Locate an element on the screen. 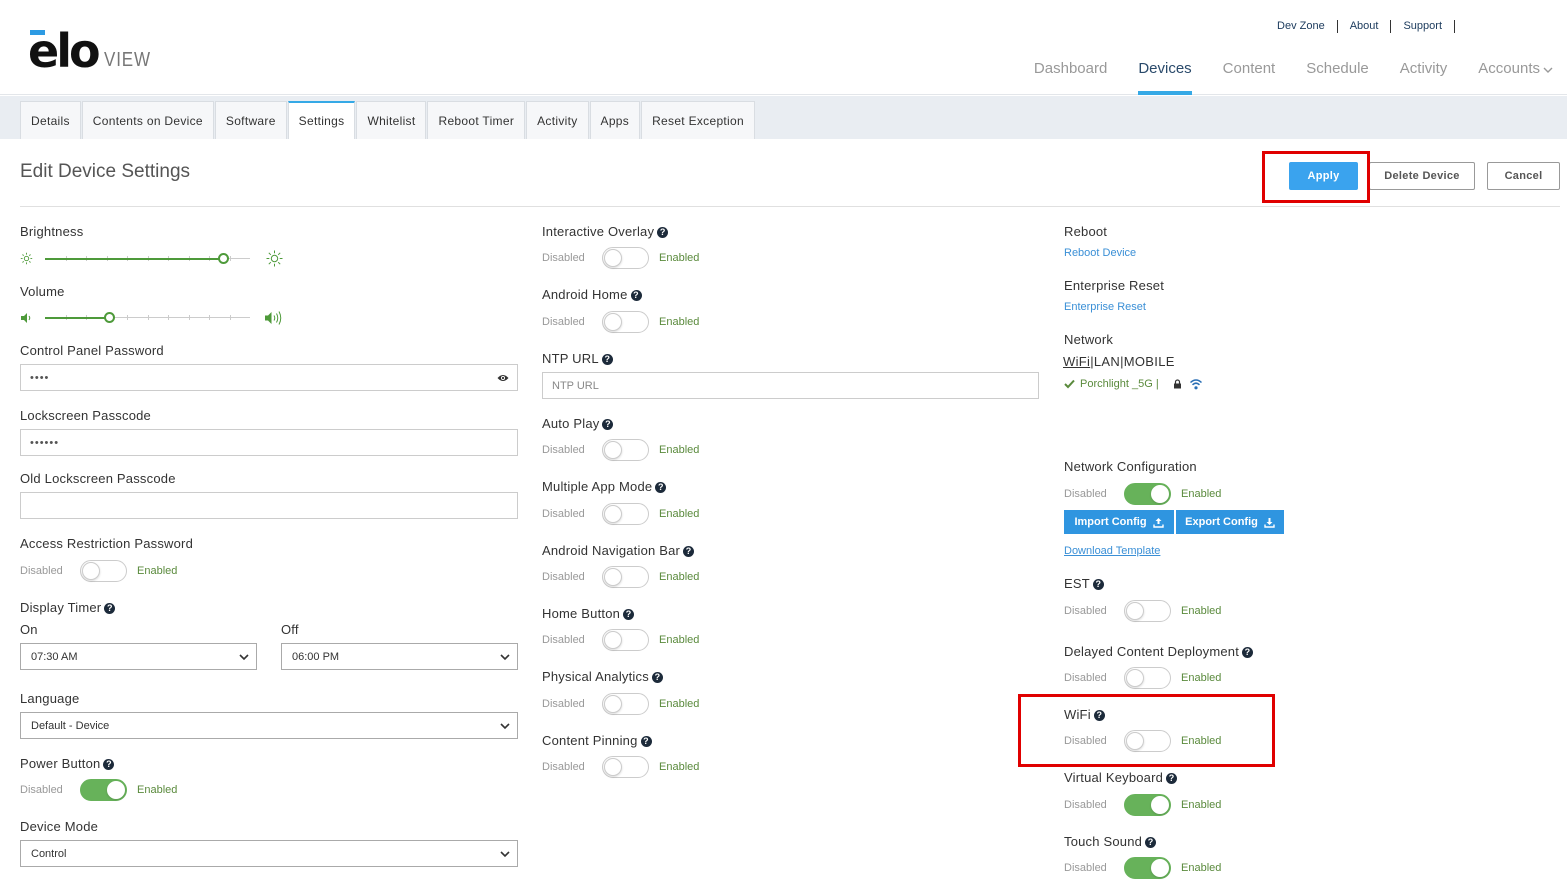 The image size is (1567, 883). enterprise-reset-link: Enterprise Reset is located at coordinates (1105, 307).